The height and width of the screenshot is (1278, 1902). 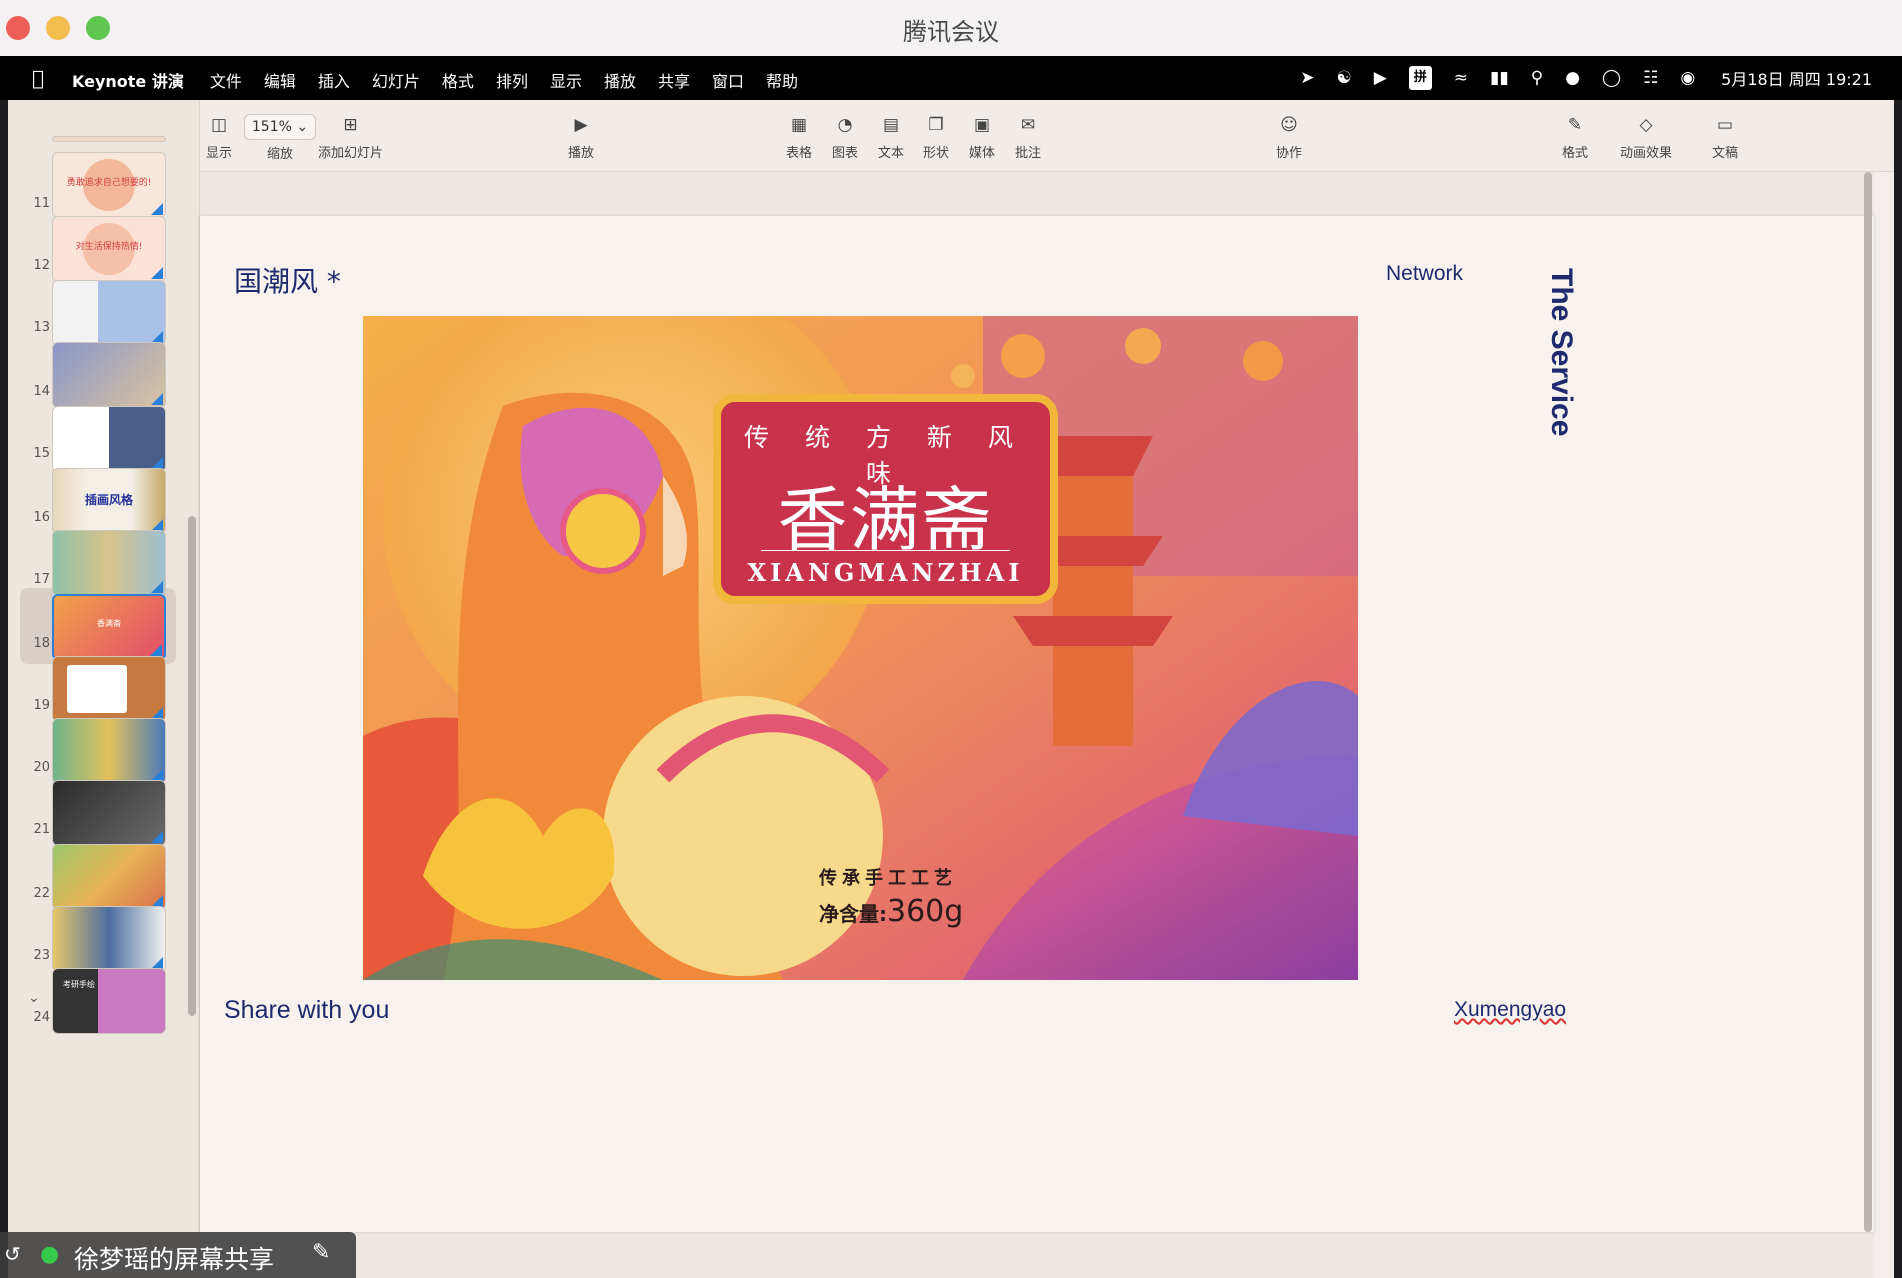 I want to click on thumb-shape, so click(x=97, y=689).